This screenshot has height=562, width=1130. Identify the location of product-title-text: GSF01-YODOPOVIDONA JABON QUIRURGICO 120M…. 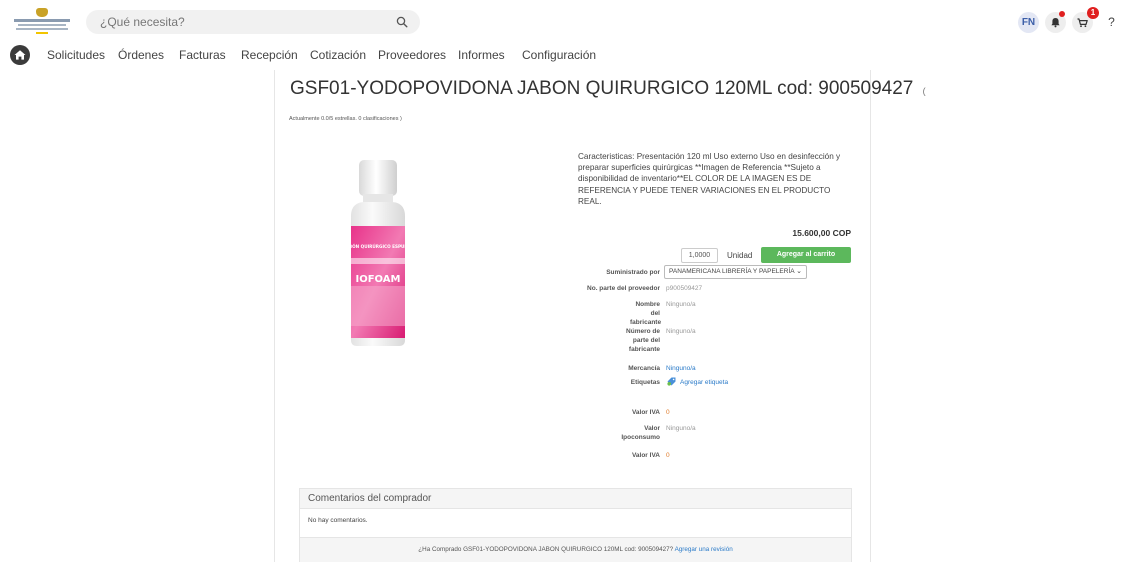
(602, 88).